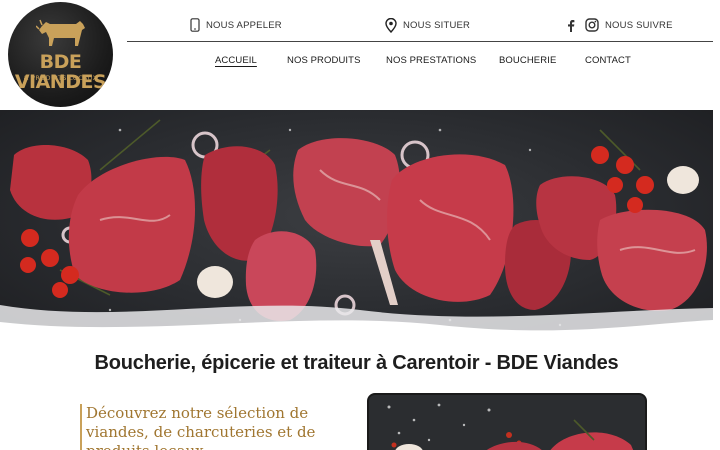 The height and width of the screenshot is (450, 720). Describe the element at coordinates (60, 32) in the screenshot. I see `cow-icon` at that location.